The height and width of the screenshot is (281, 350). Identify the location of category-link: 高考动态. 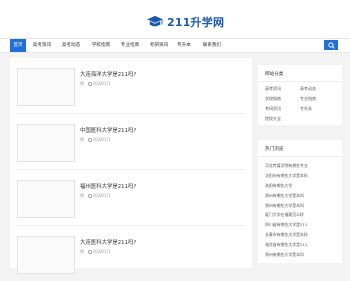
(308, 89).